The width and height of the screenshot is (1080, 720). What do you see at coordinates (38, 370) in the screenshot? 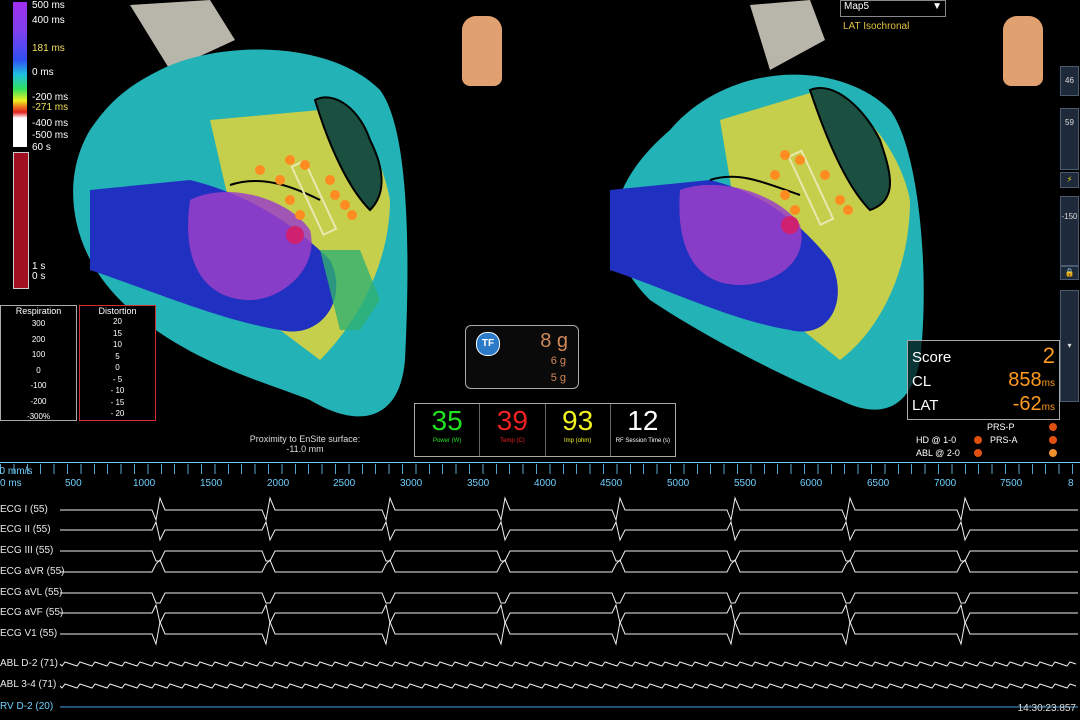
I see `resp-value: 0` at bounding box center [38, 370].